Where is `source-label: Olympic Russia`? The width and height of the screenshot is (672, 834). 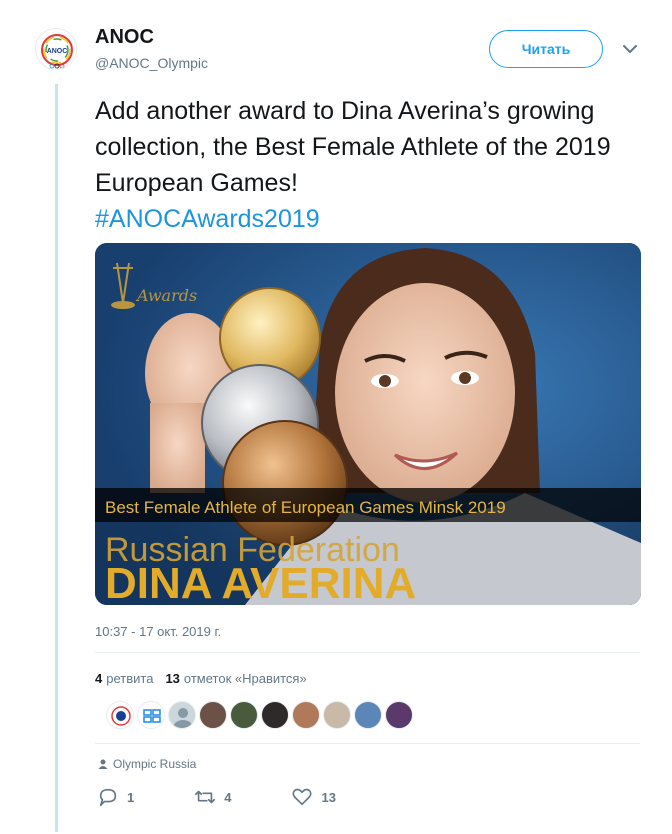 source-label: Olympic Russia is located at coordinates (155, 764).